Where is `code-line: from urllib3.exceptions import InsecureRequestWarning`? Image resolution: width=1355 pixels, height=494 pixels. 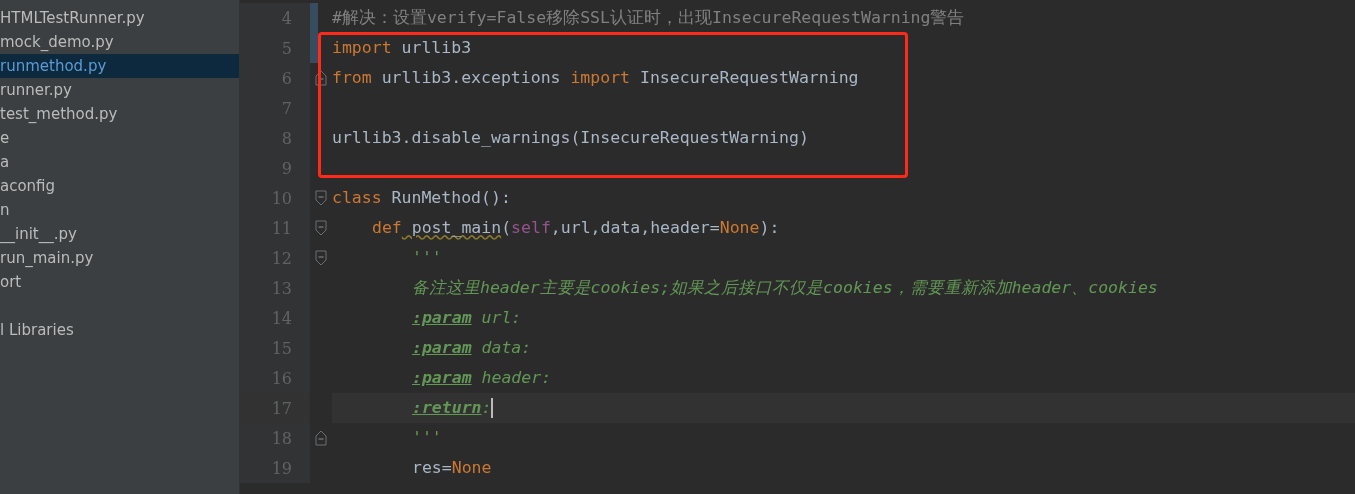
code-line: from urllib3.exceptions import InsecureRequestWarning is located at coordinates (595, 78).